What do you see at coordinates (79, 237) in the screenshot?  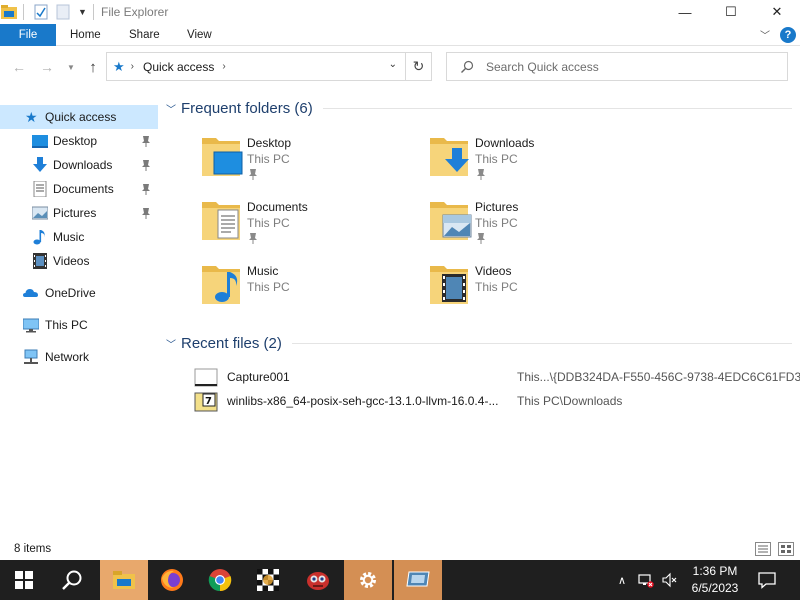 I see `sidebar-item-music: Music` at bounding box center [79, 237].